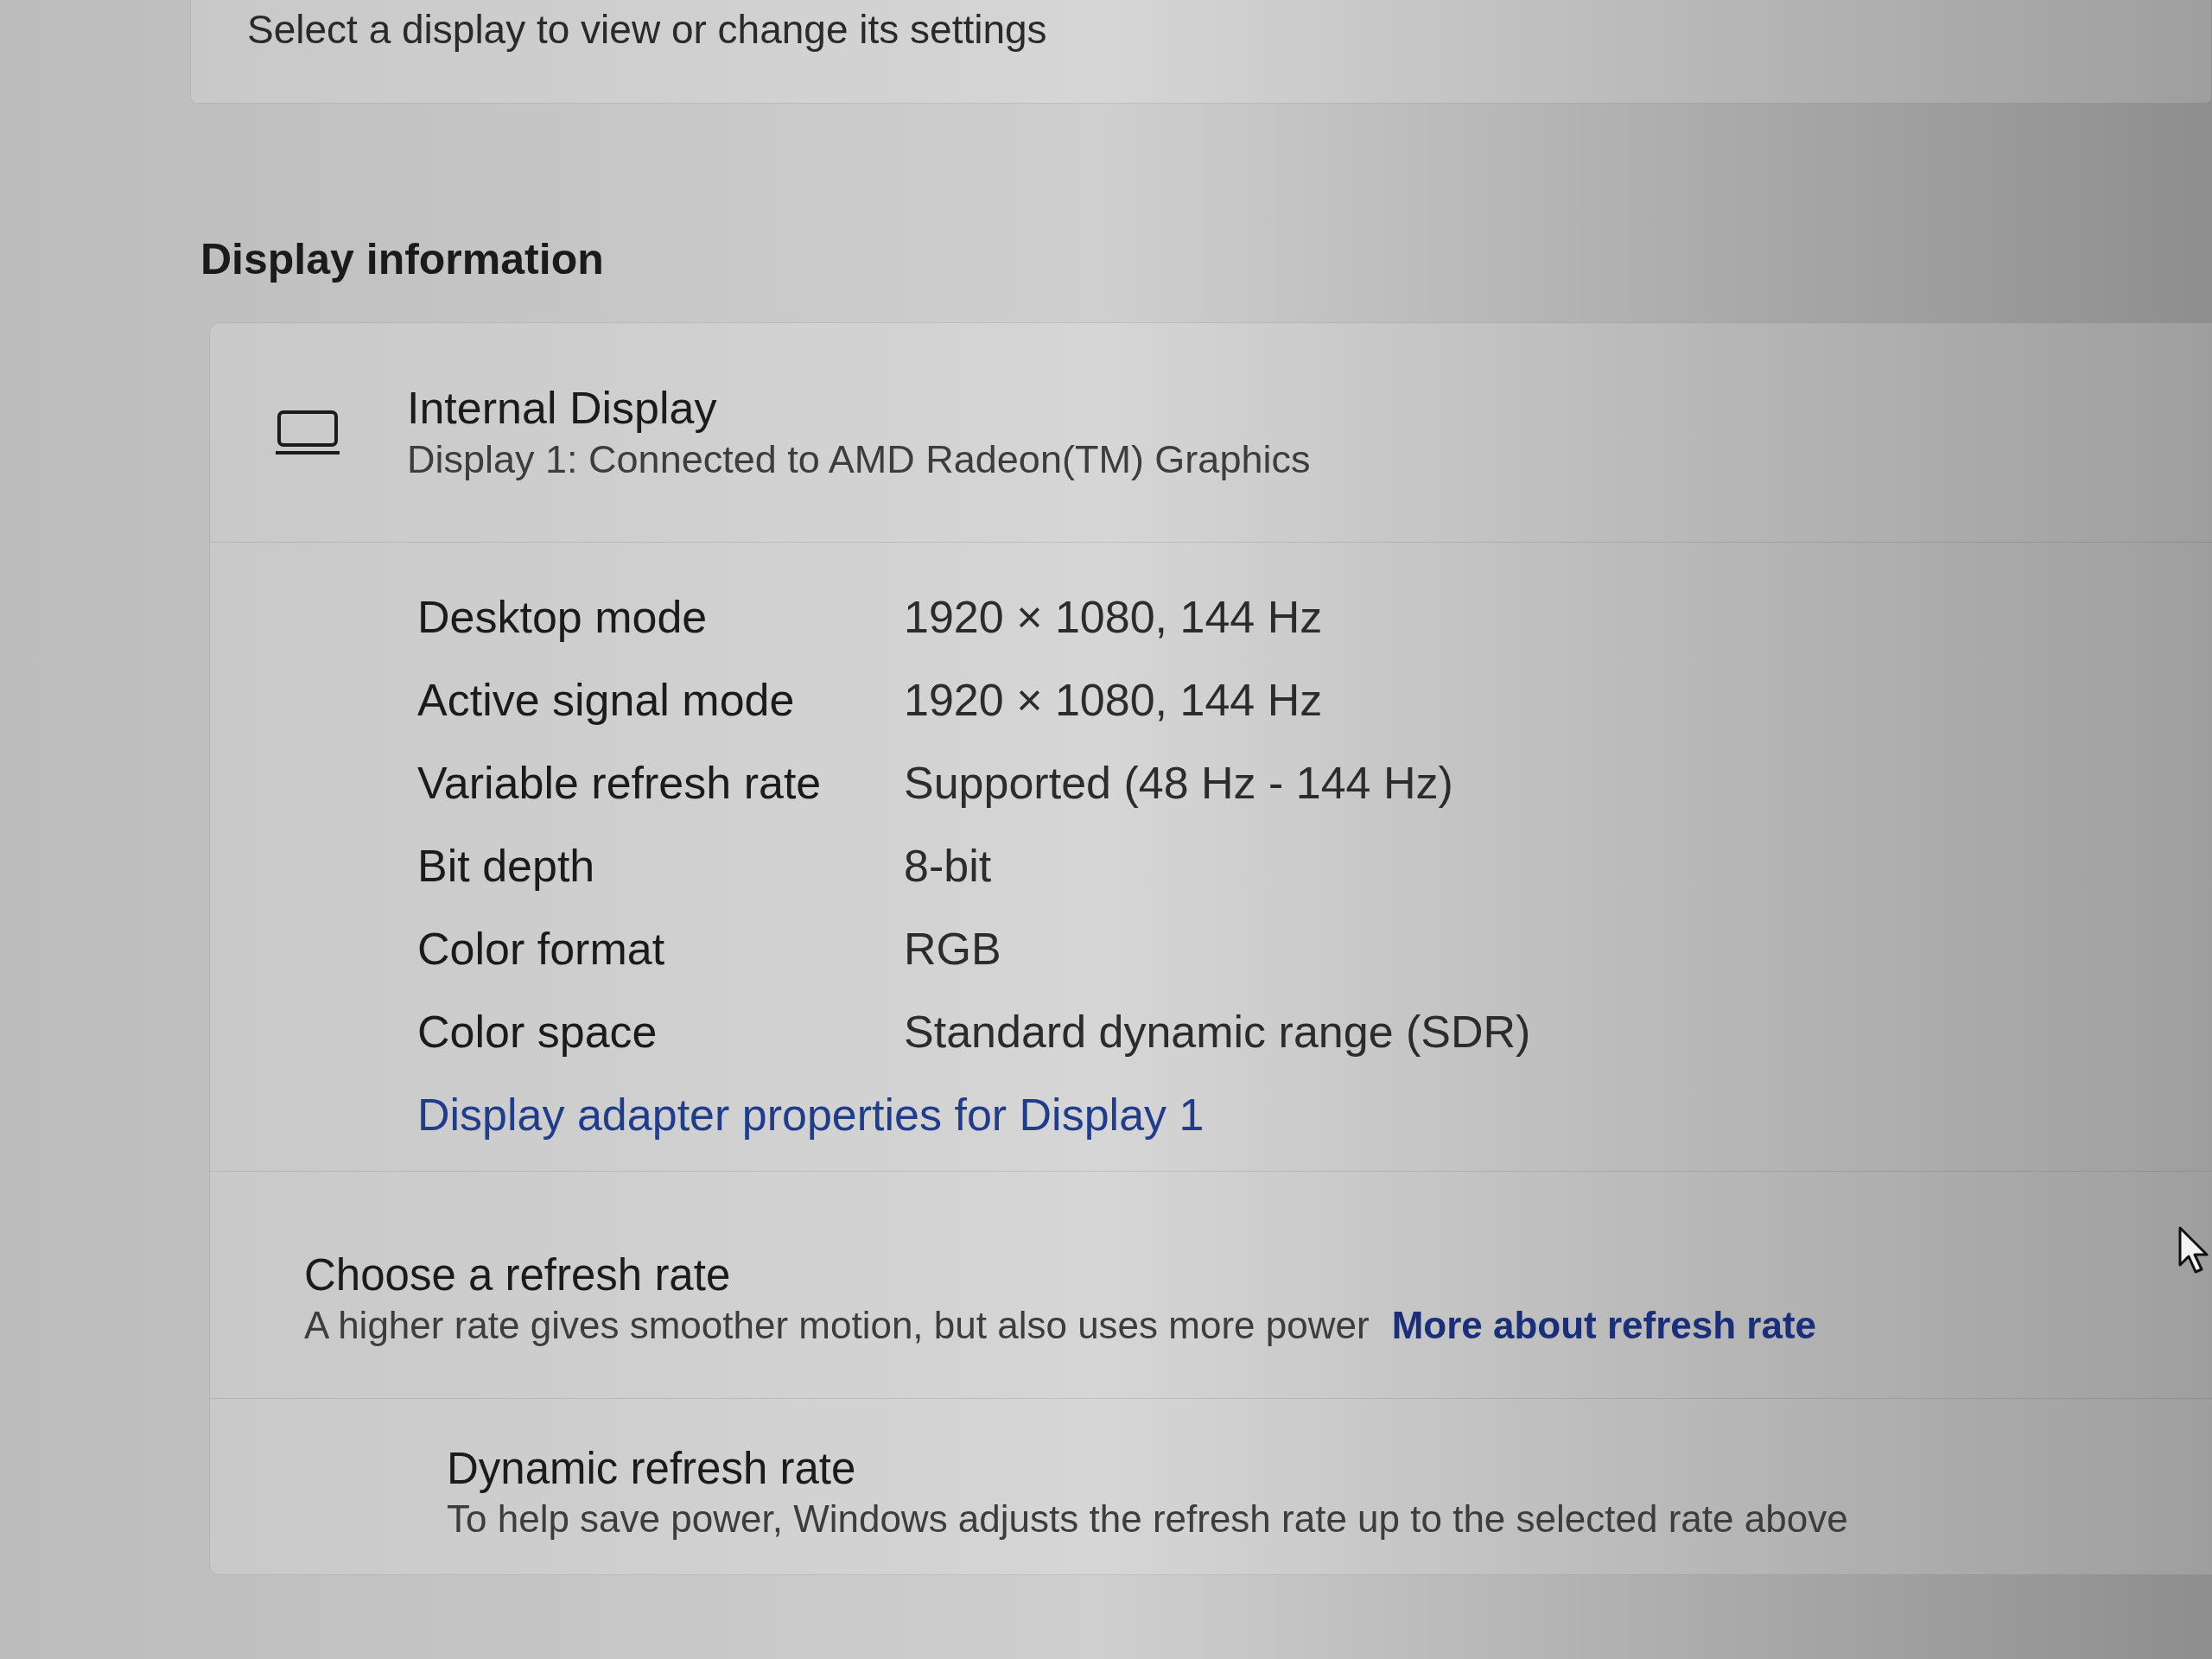 This screenshot has width=2212, height=1659. I want to click on property-label: Active signal mode, so click(606, 700).